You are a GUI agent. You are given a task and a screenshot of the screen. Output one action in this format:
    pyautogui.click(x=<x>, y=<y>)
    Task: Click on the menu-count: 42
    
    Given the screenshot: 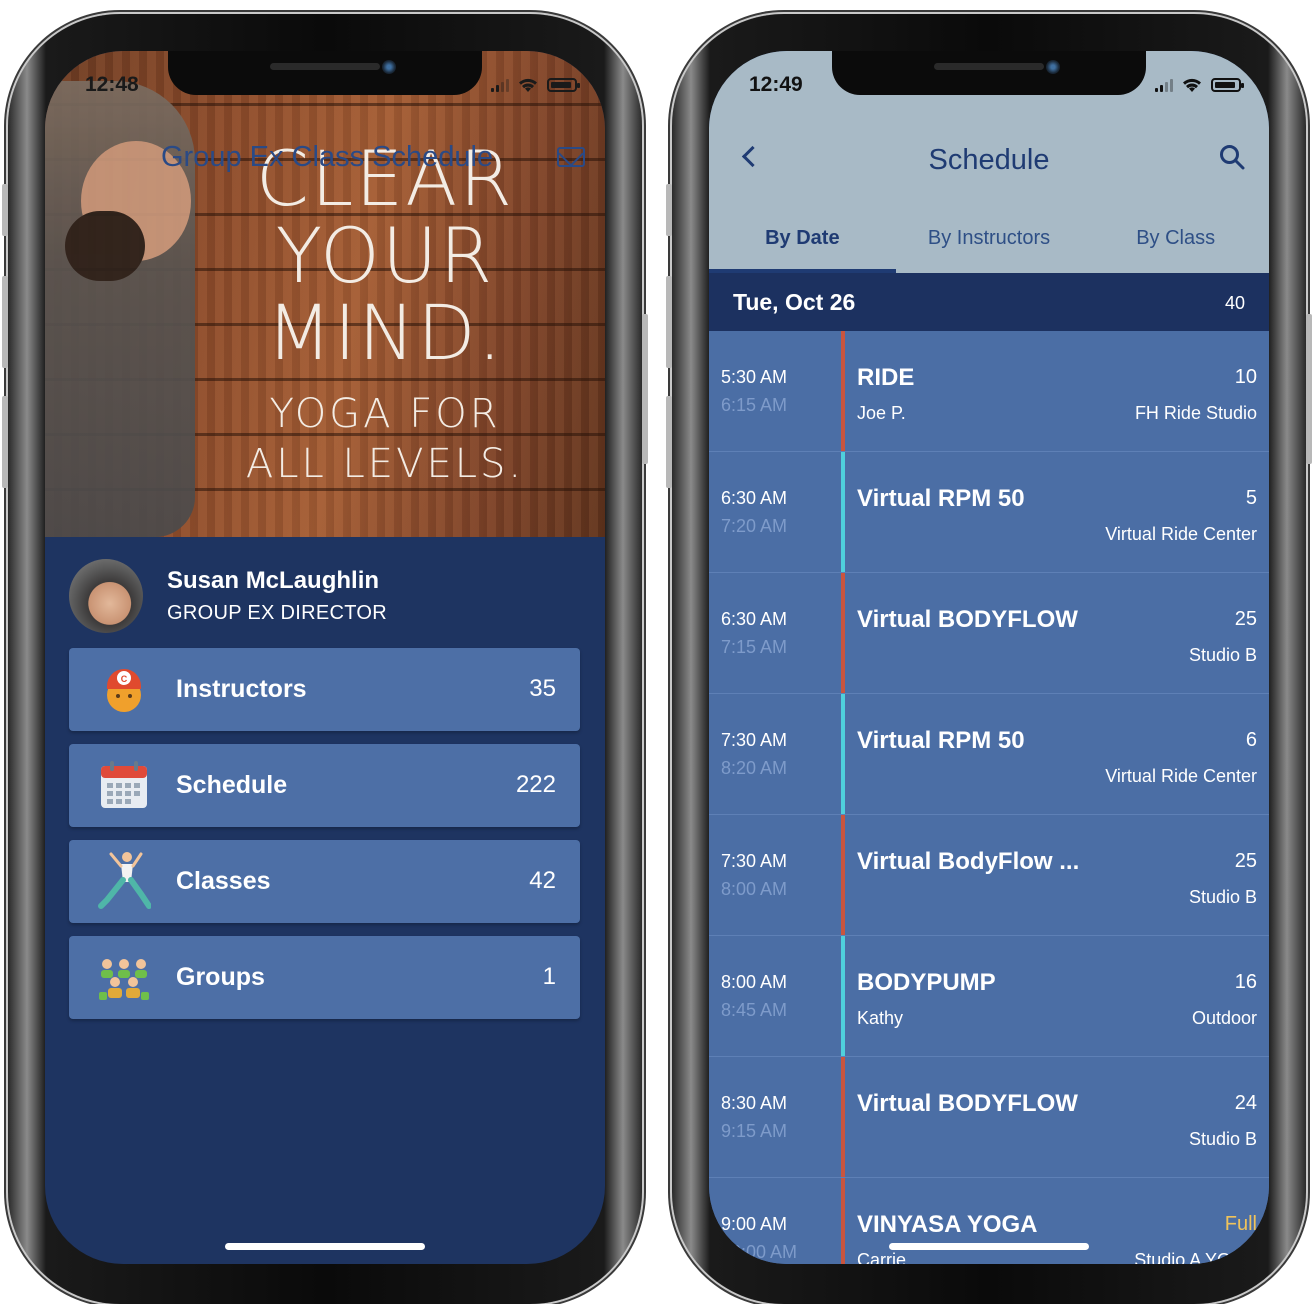 What is the action you would take?
    pyautogui.click(x=542, y=880)
    